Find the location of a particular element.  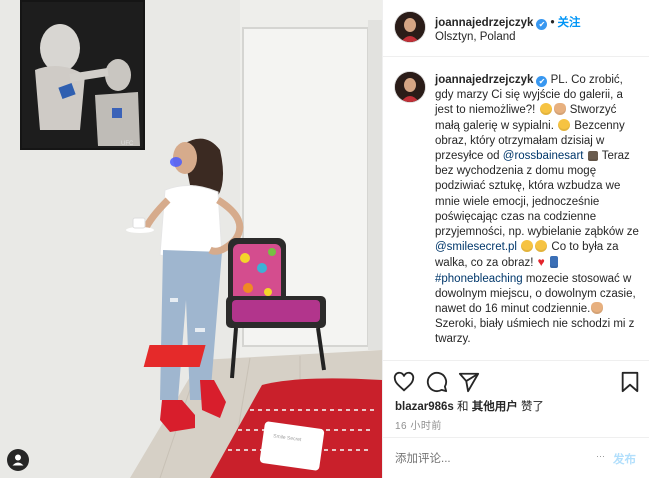

share-button is located at coordinates (469, 382).